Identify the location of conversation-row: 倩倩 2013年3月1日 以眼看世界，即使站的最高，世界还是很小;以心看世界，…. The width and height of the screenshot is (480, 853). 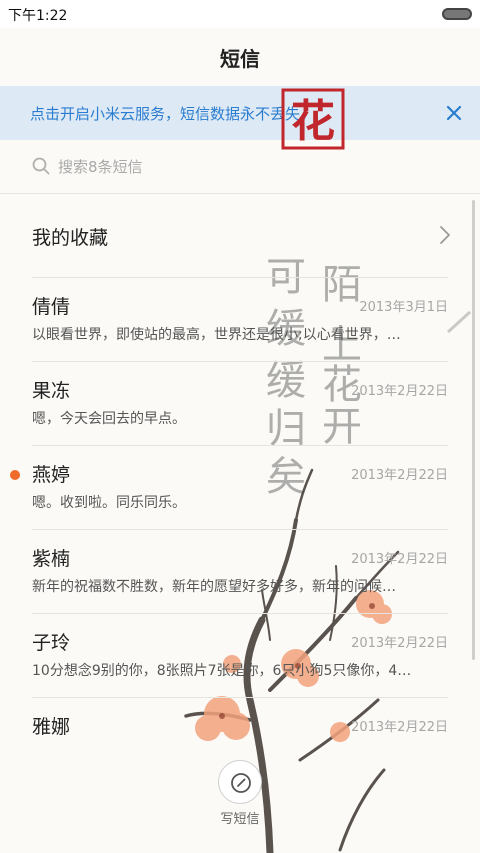
(240, 320).